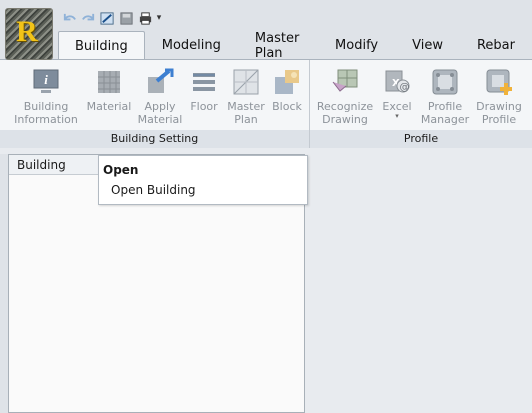 This screenshot has width=532, height=413. Describe the element at coordinates (499, 113) in the screenshot. I see `drawing-profile-label: Drawing Profile` at that location.